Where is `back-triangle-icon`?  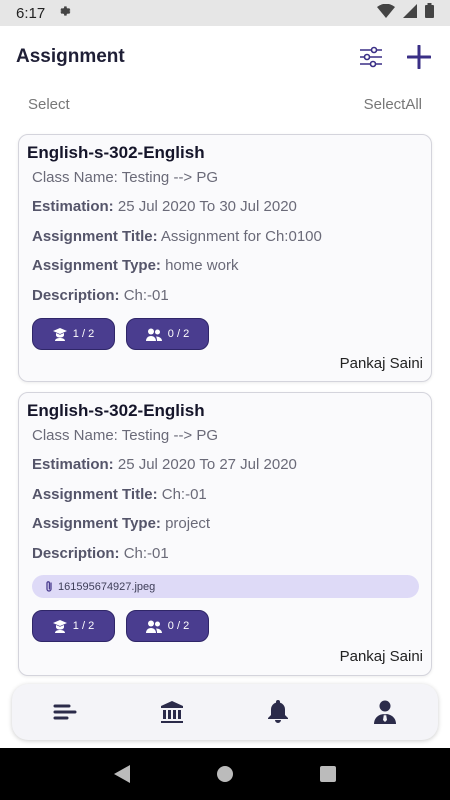
back-triangle-icon is located at coordinates (121, 774).